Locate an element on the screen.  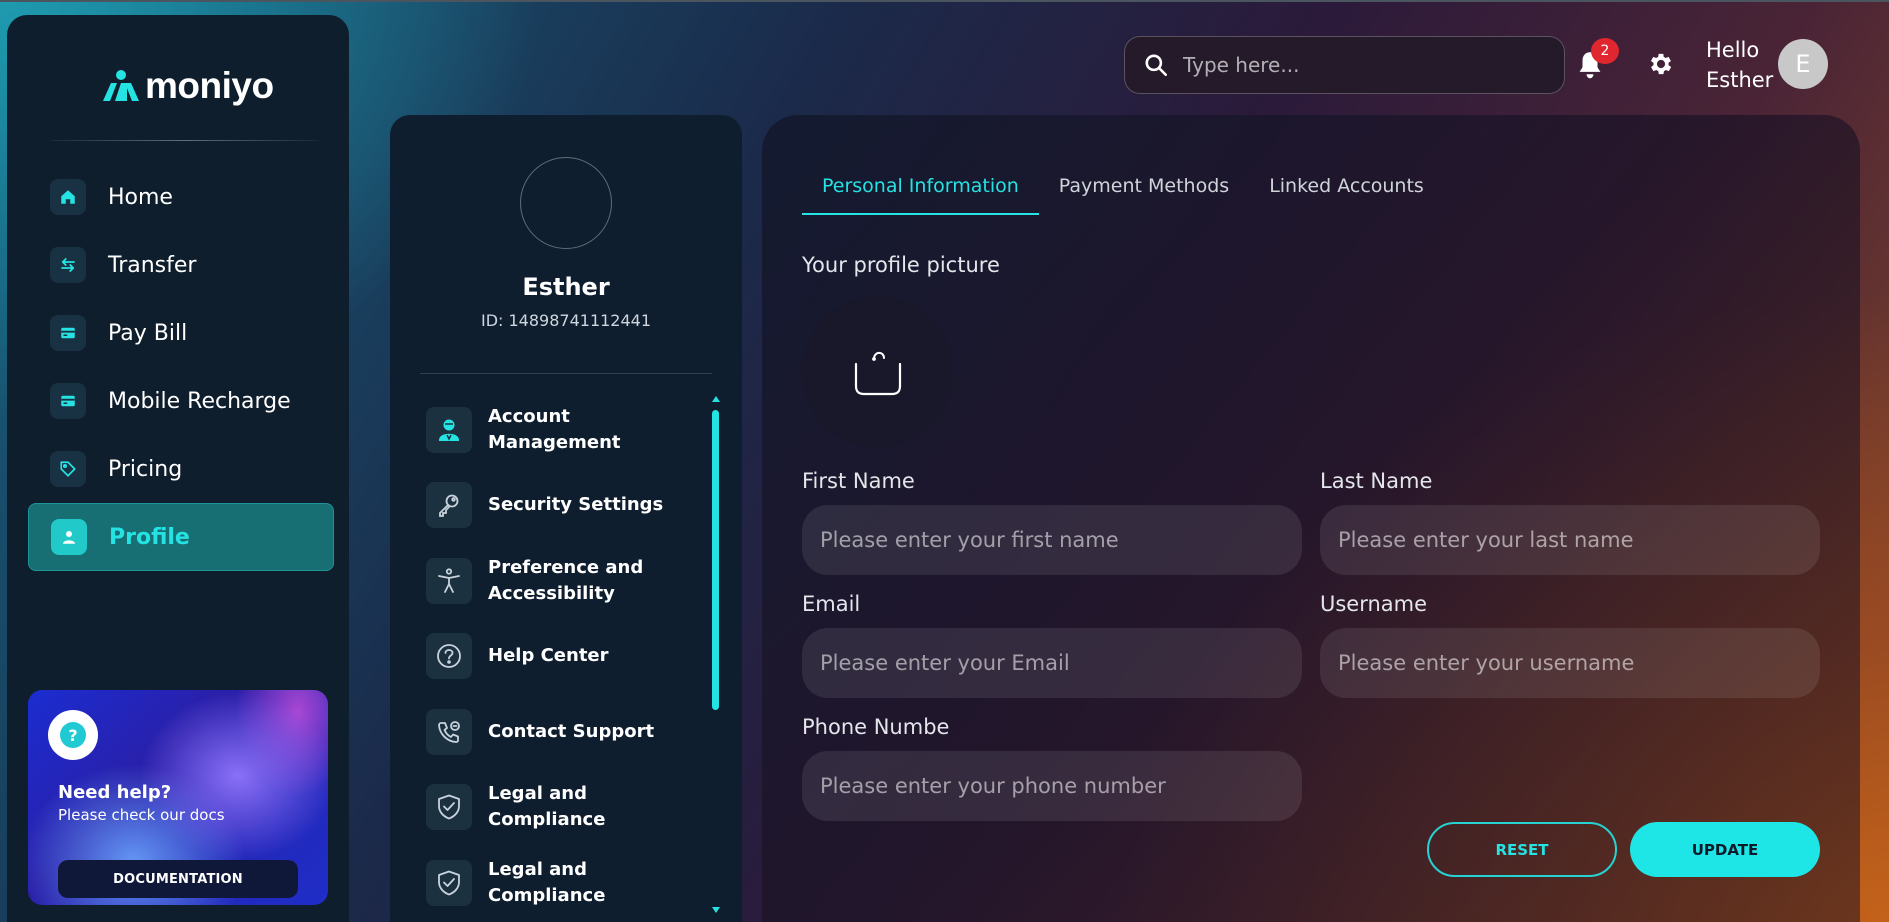
menu-item-security-settings: Security Settings is located at coordinates (561, 506).